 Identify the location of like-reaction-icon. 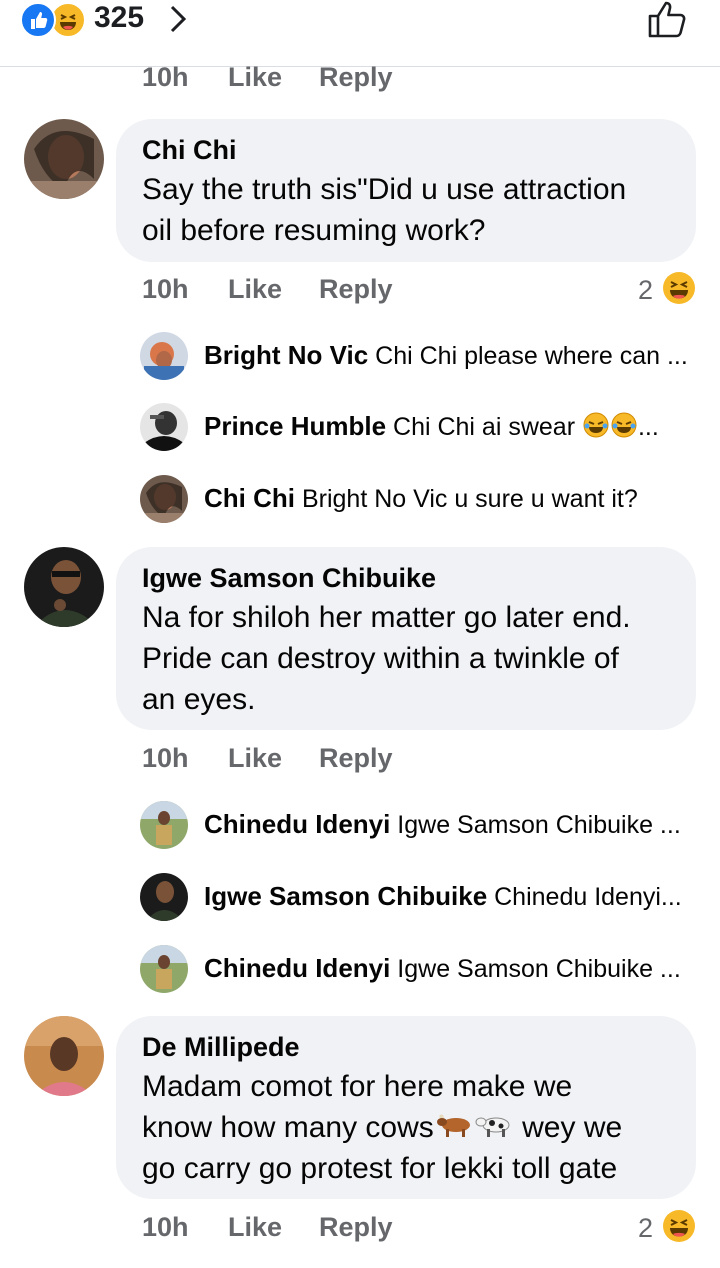
(38, 20).